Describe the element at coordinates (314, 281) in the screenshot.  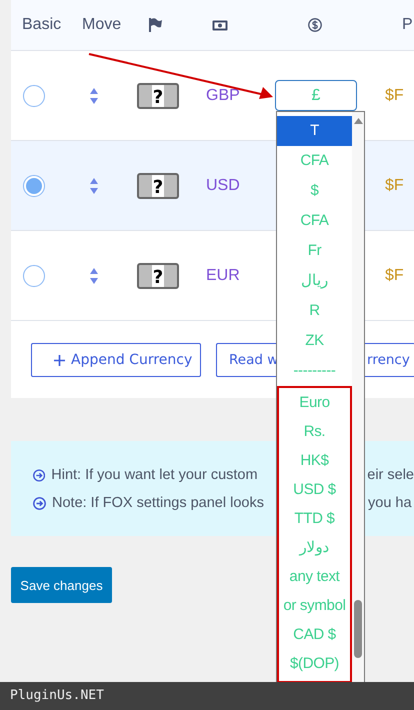
I see `dropdown-option: ريال` at that location.